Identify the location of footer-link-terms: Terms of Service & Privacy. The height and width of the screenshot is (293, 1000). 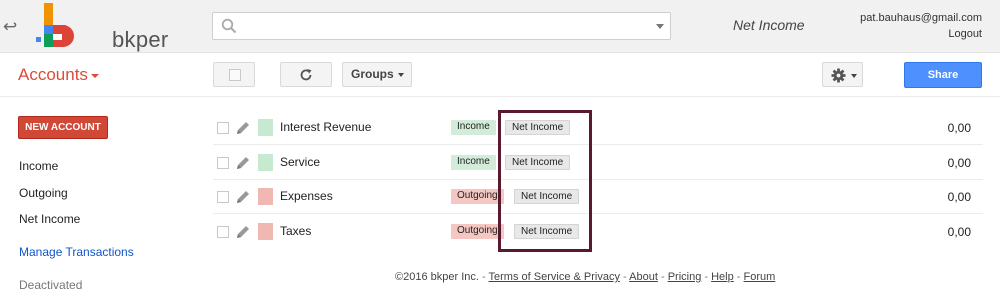
(554, 277).